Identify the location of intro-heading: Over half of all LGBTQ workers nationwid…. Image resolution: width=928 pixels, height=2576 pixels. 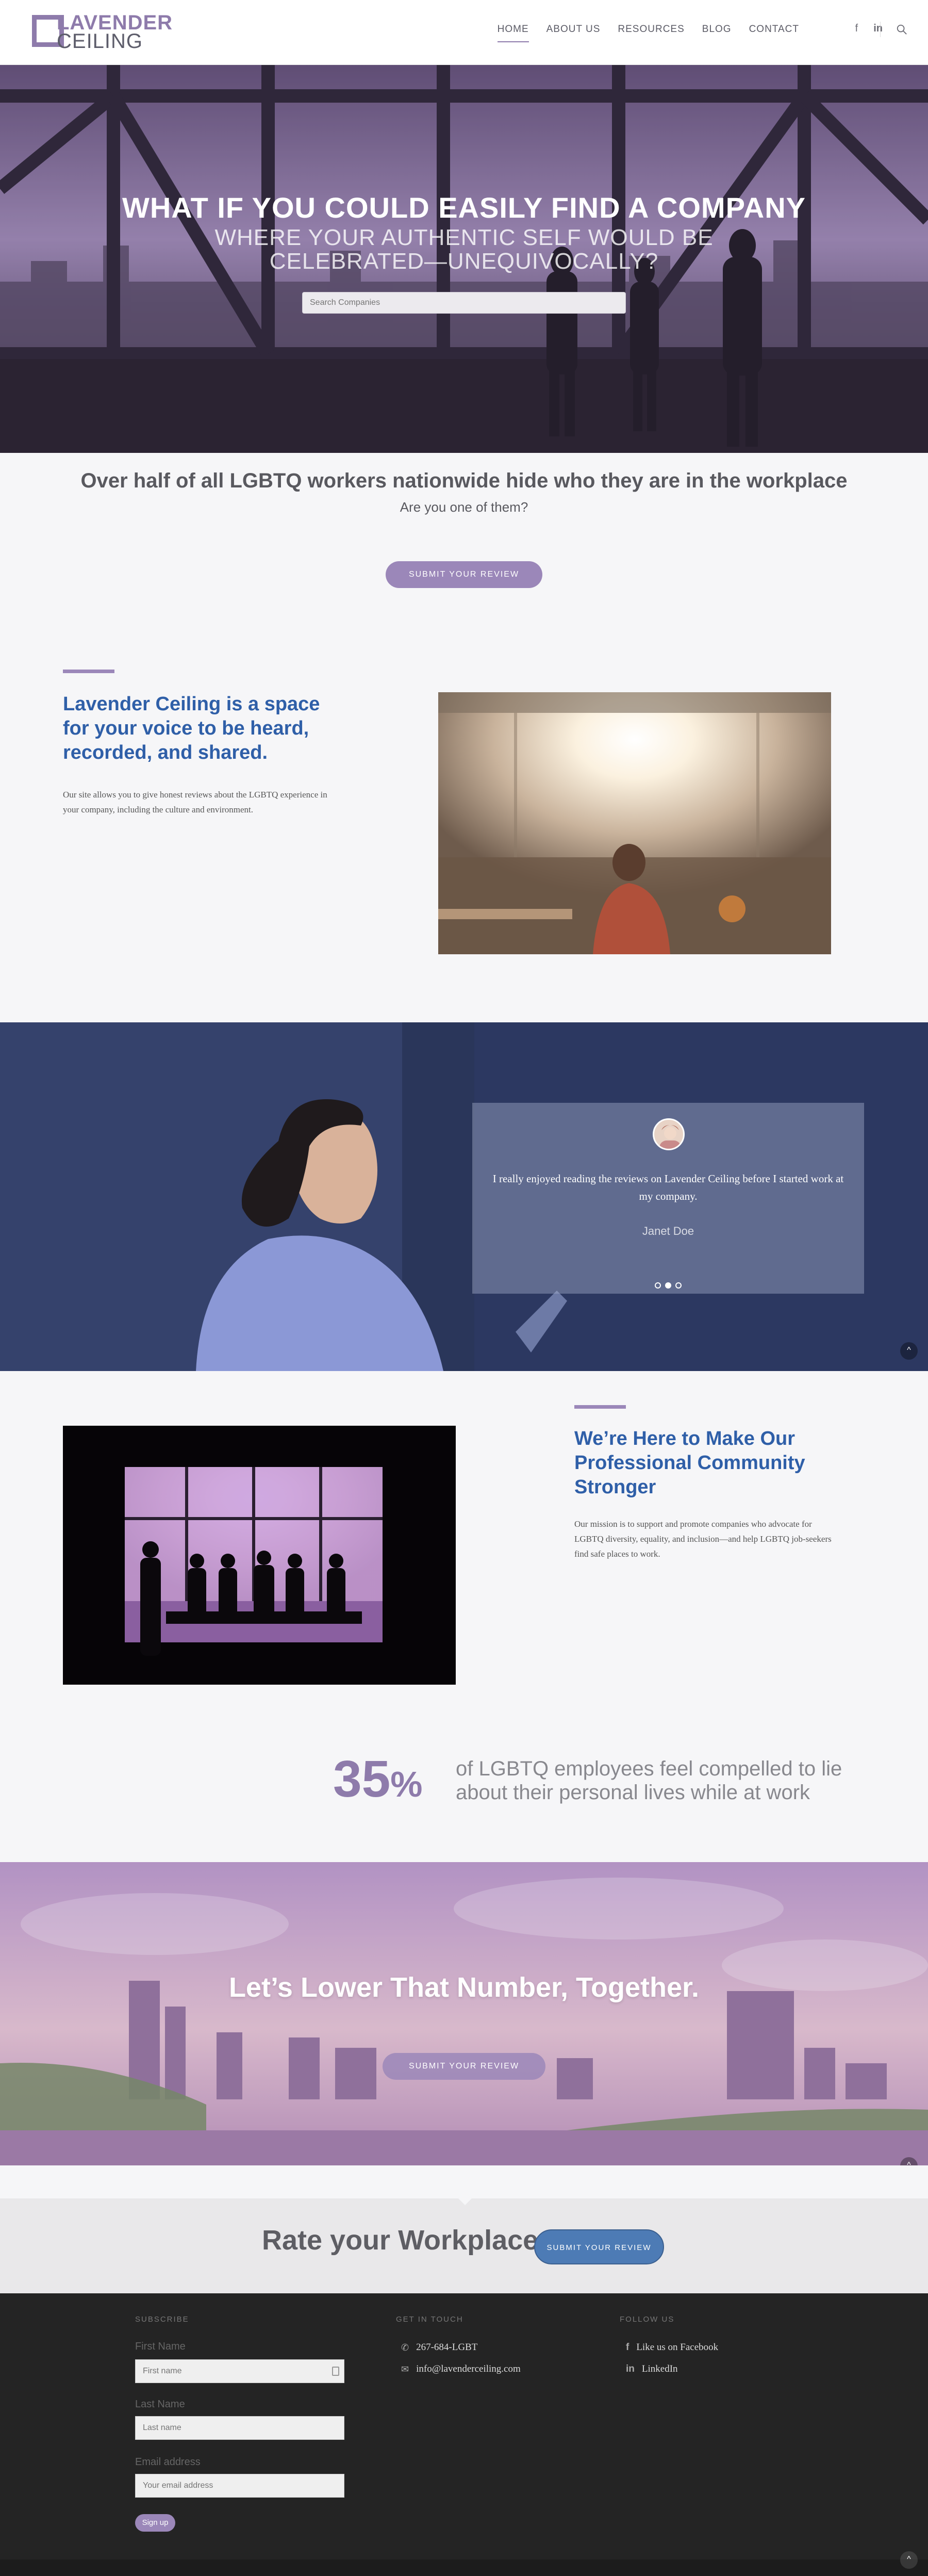
(464, 481).